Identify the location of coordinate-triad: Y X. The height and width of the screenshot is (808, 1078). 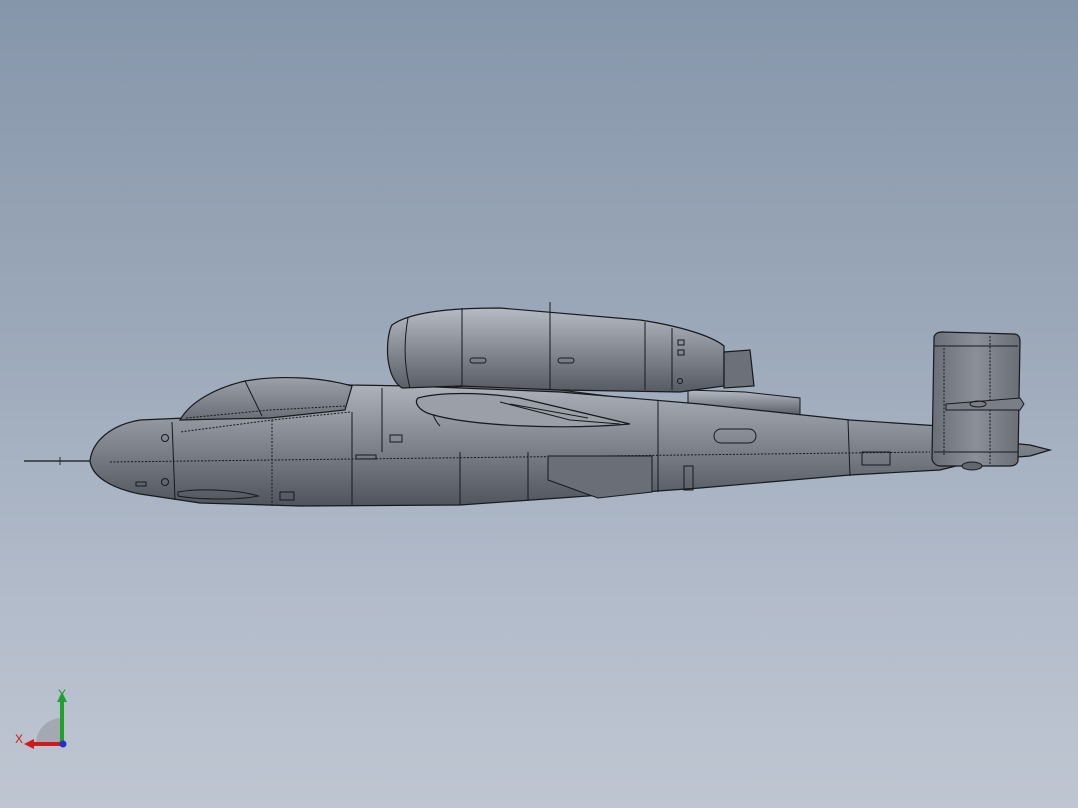
(44, 718).